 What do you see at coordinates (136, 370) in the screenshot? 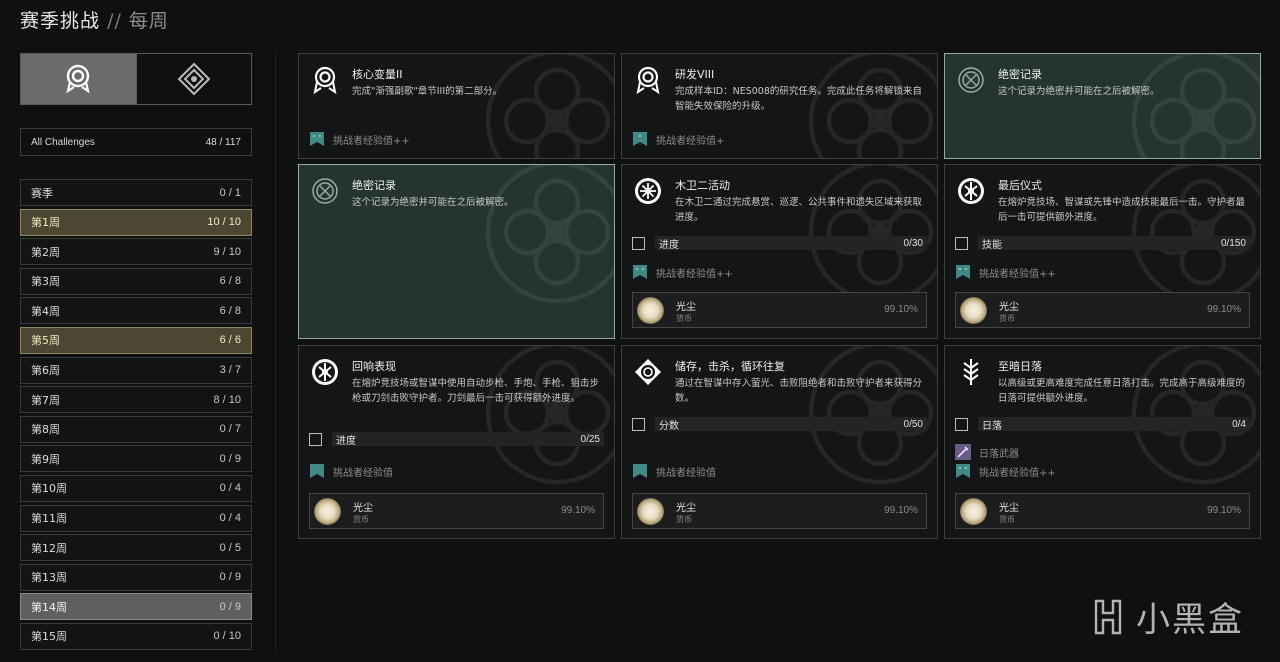
I see `week-item: 第6周 3 / 7` at bounding box center [136, 370].